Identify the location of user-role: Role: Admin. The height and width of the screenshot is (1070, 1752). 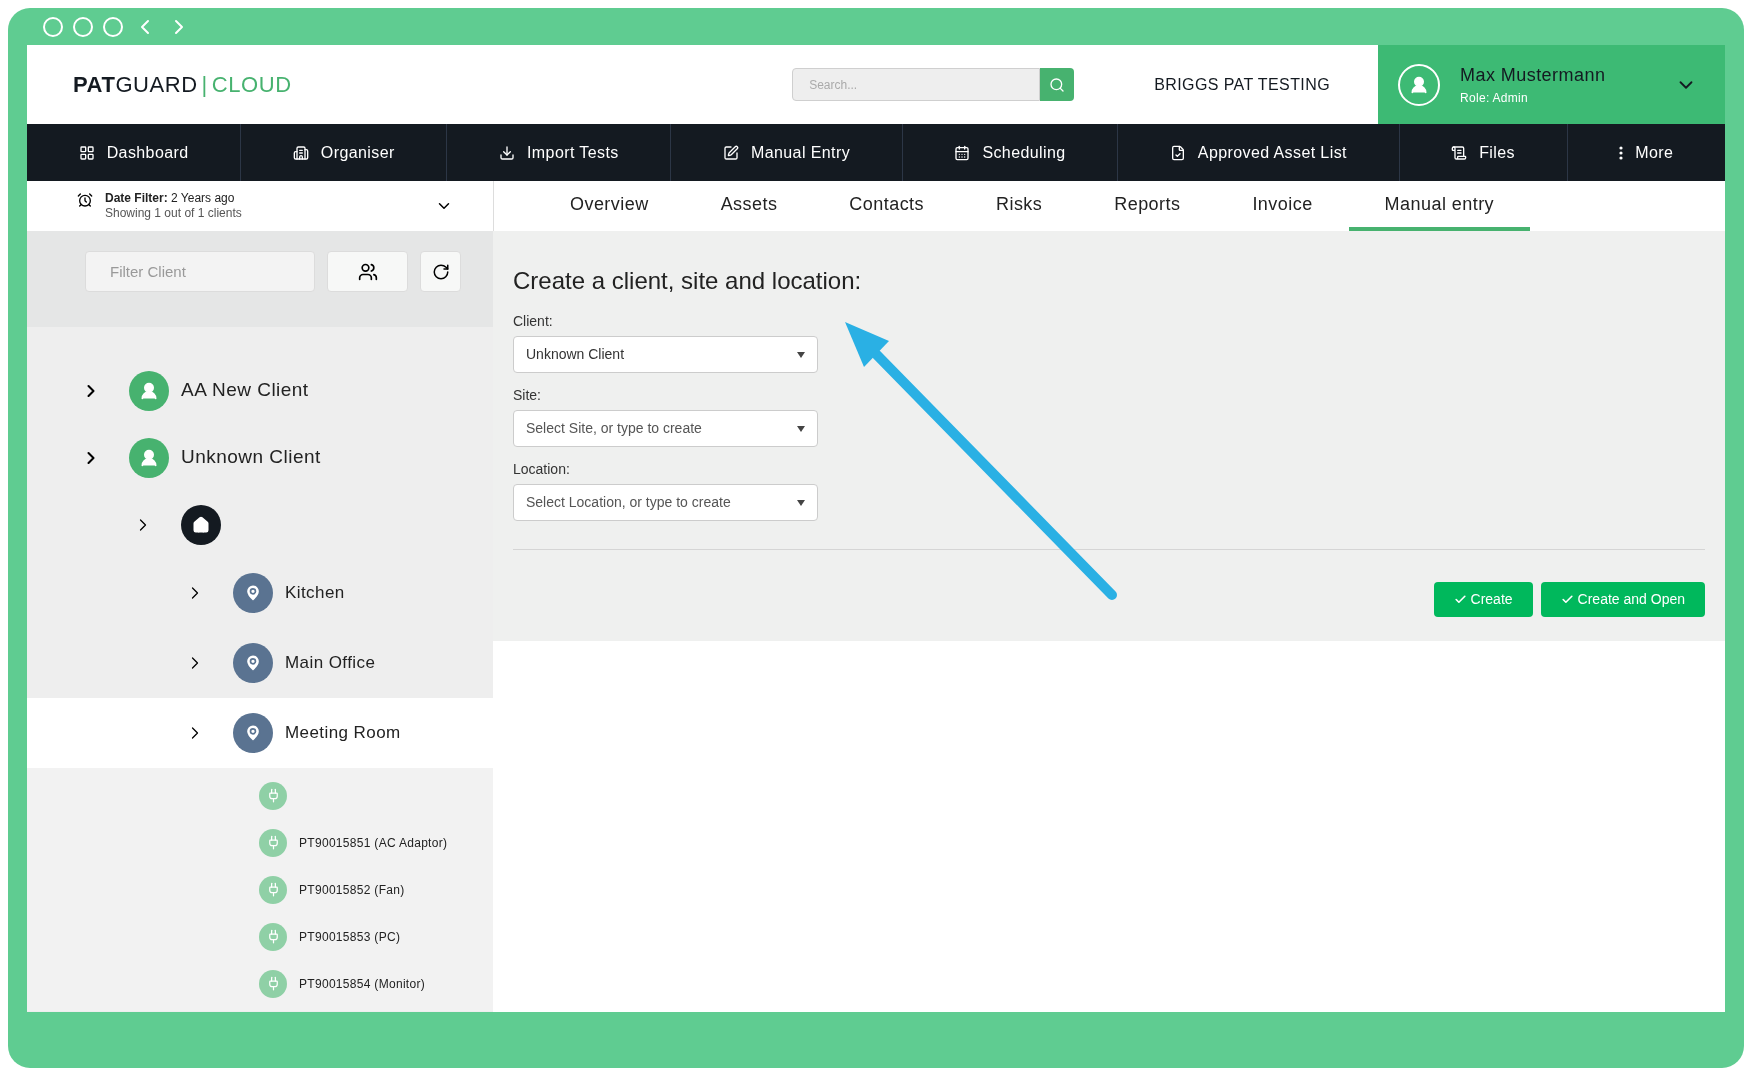
(1494, 98).